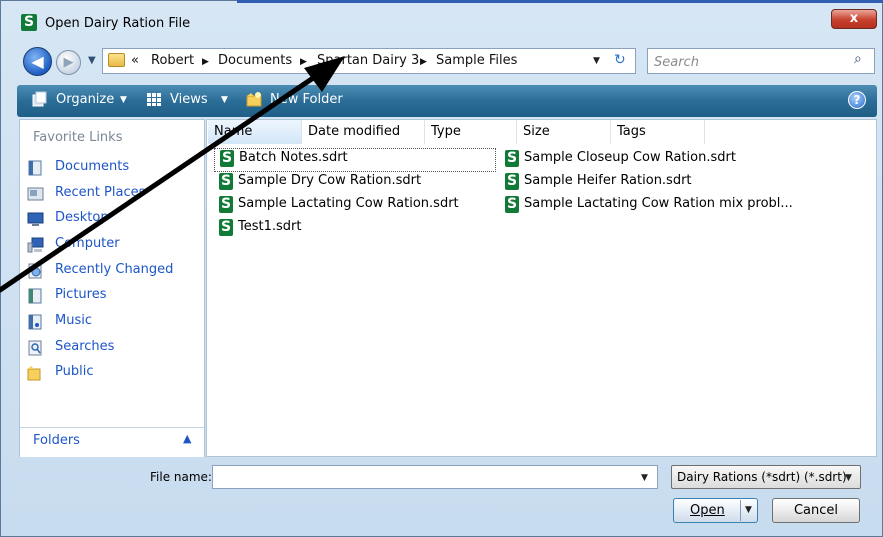  Describe the element at coordinates (270, 226) in the screenshot. I see `file-name: Test1.sdrt` at that location.